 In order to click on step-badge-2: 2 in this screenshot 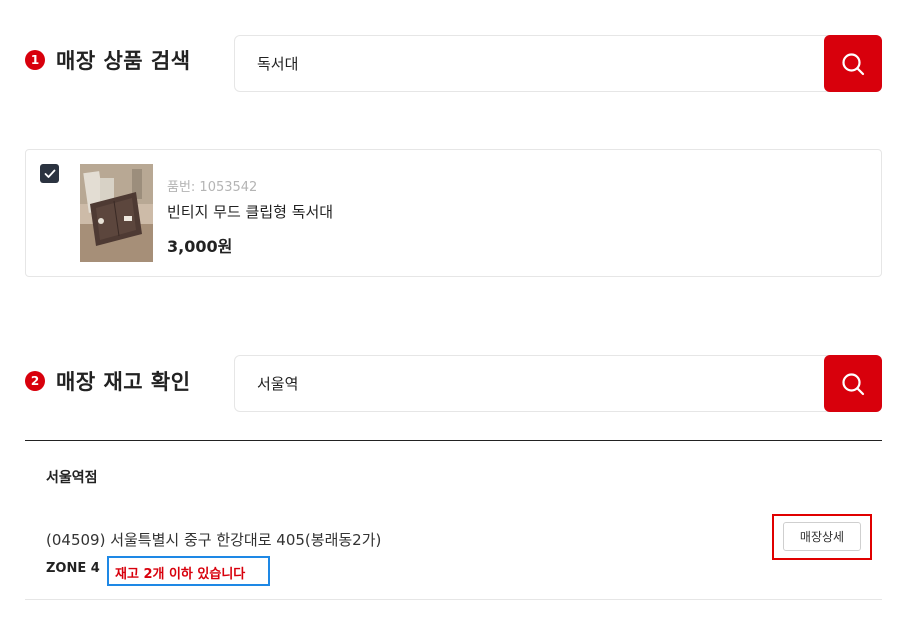, I will do `click(35, 381)`.